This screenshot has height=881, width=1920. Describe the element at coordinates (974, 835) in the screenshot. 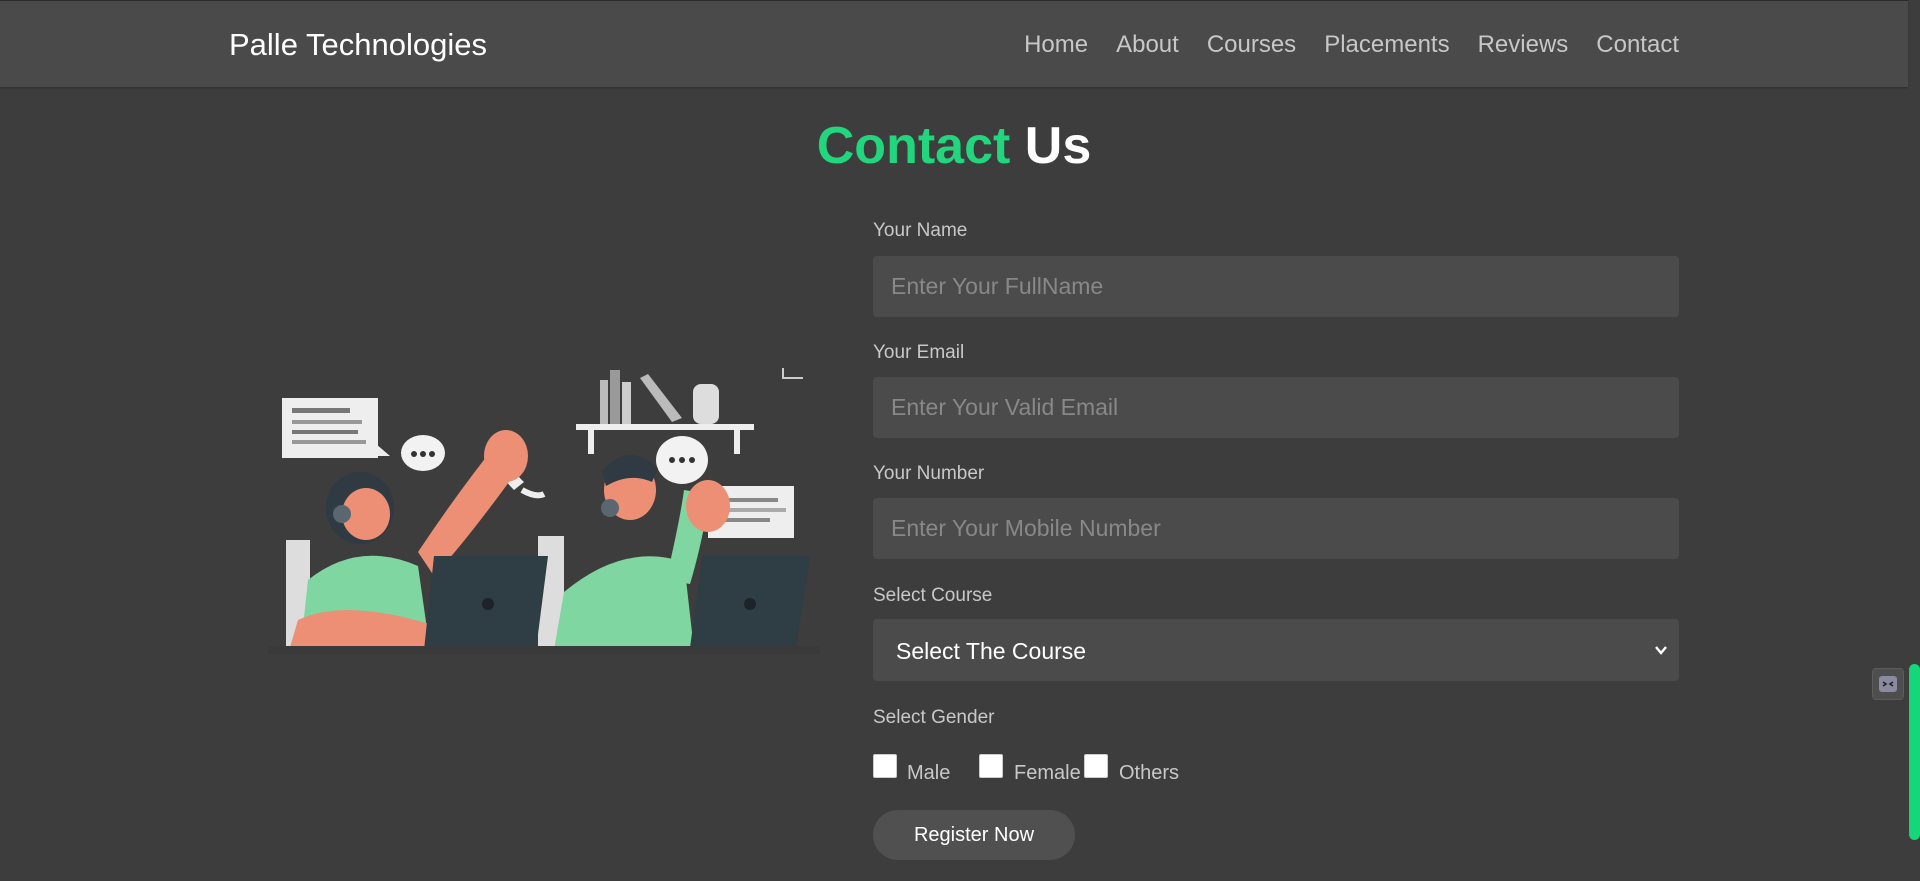

I see `register-button: Register Now` at that location.